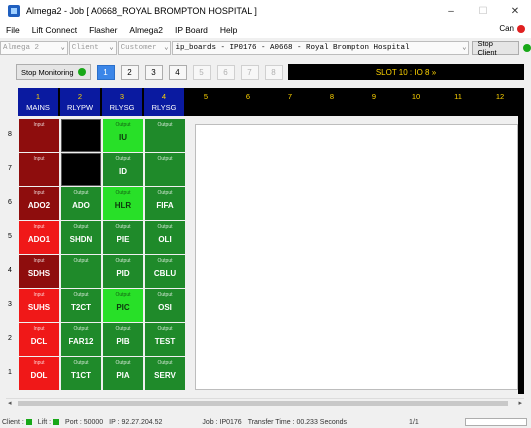 Image resolution: width=531 pixels, height=428 pixels. What do you see at coordinates (451, 11) in the screenshot?
I see `minimize-button: –` at bounding box center [451, 11].